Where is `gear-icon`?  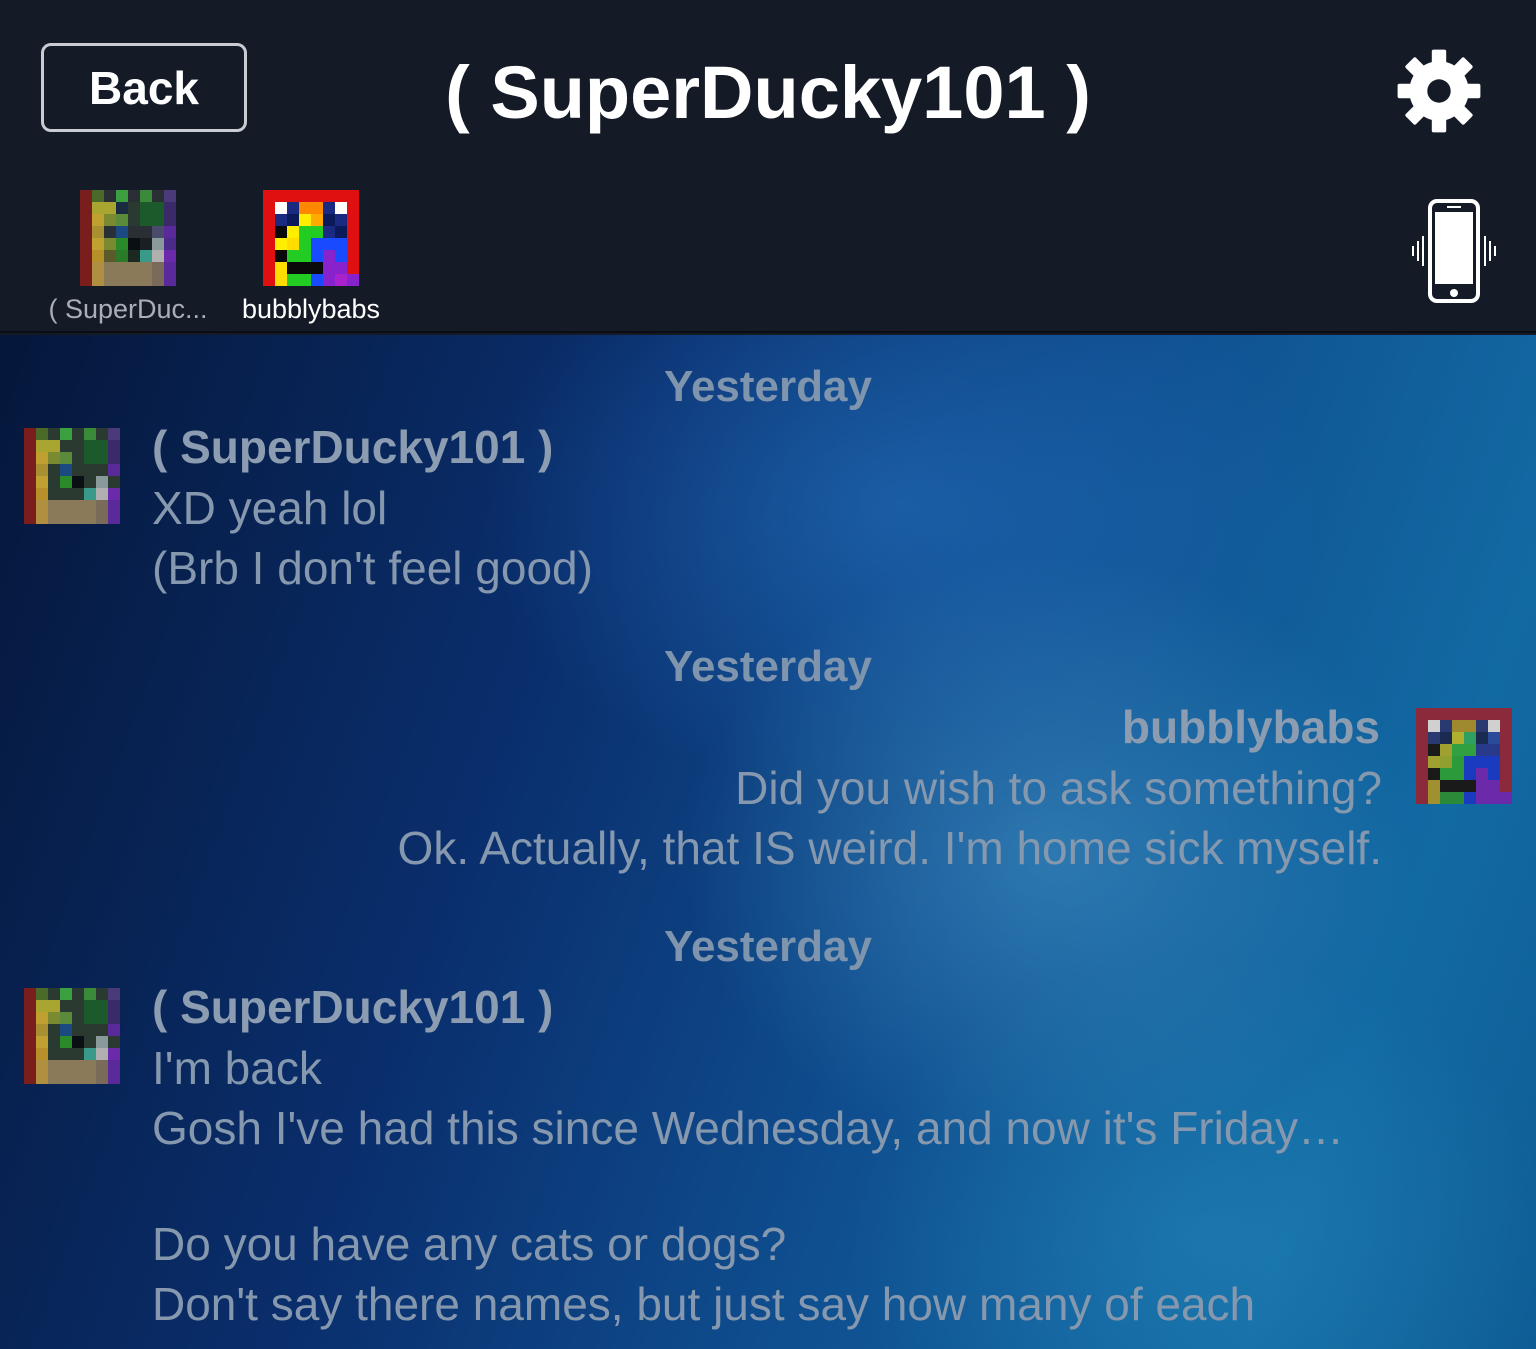 gear-icon is located at coordinates (1439, 91).